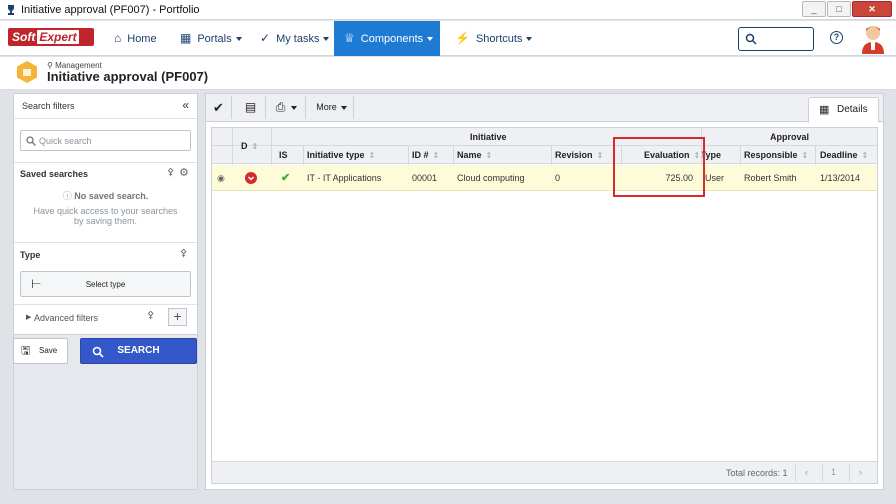 This screenshot has width=896, height=504. I want to click on nav-home-label: Home, so click(142, 39).